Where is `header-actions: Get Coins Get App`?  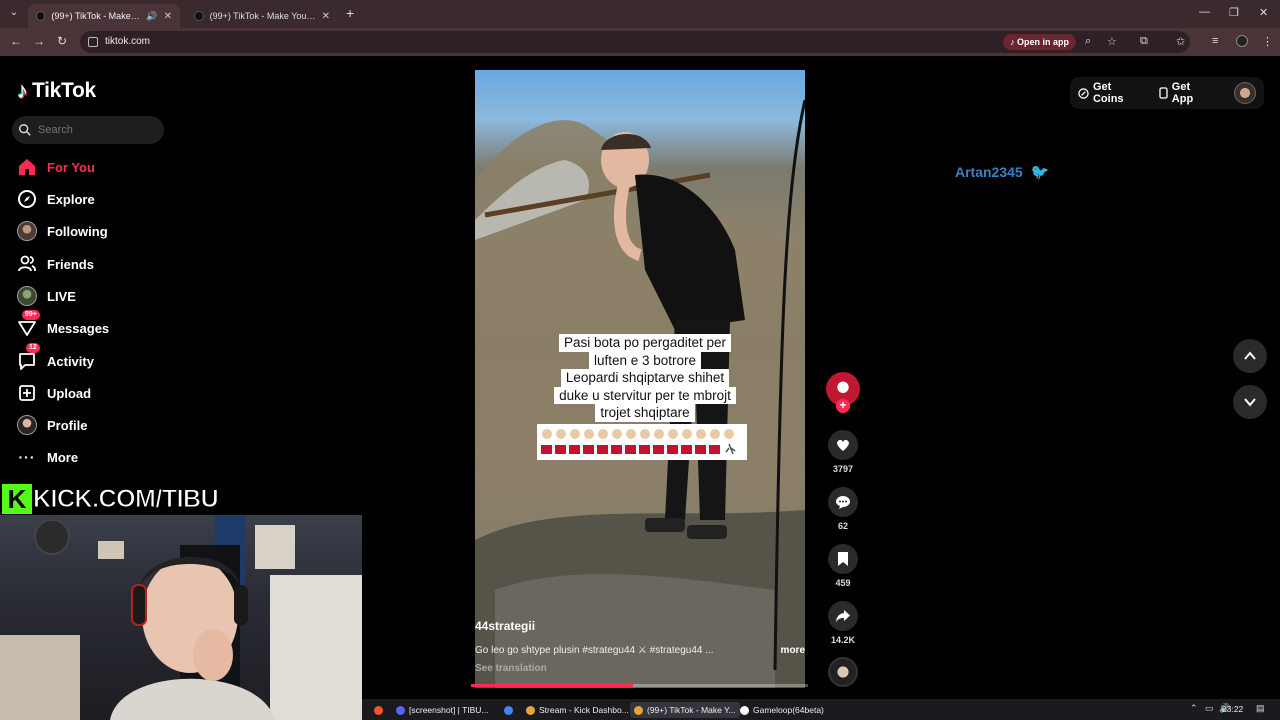
header-actions: Get Coins Get App is located at coordinates (1167, 93).